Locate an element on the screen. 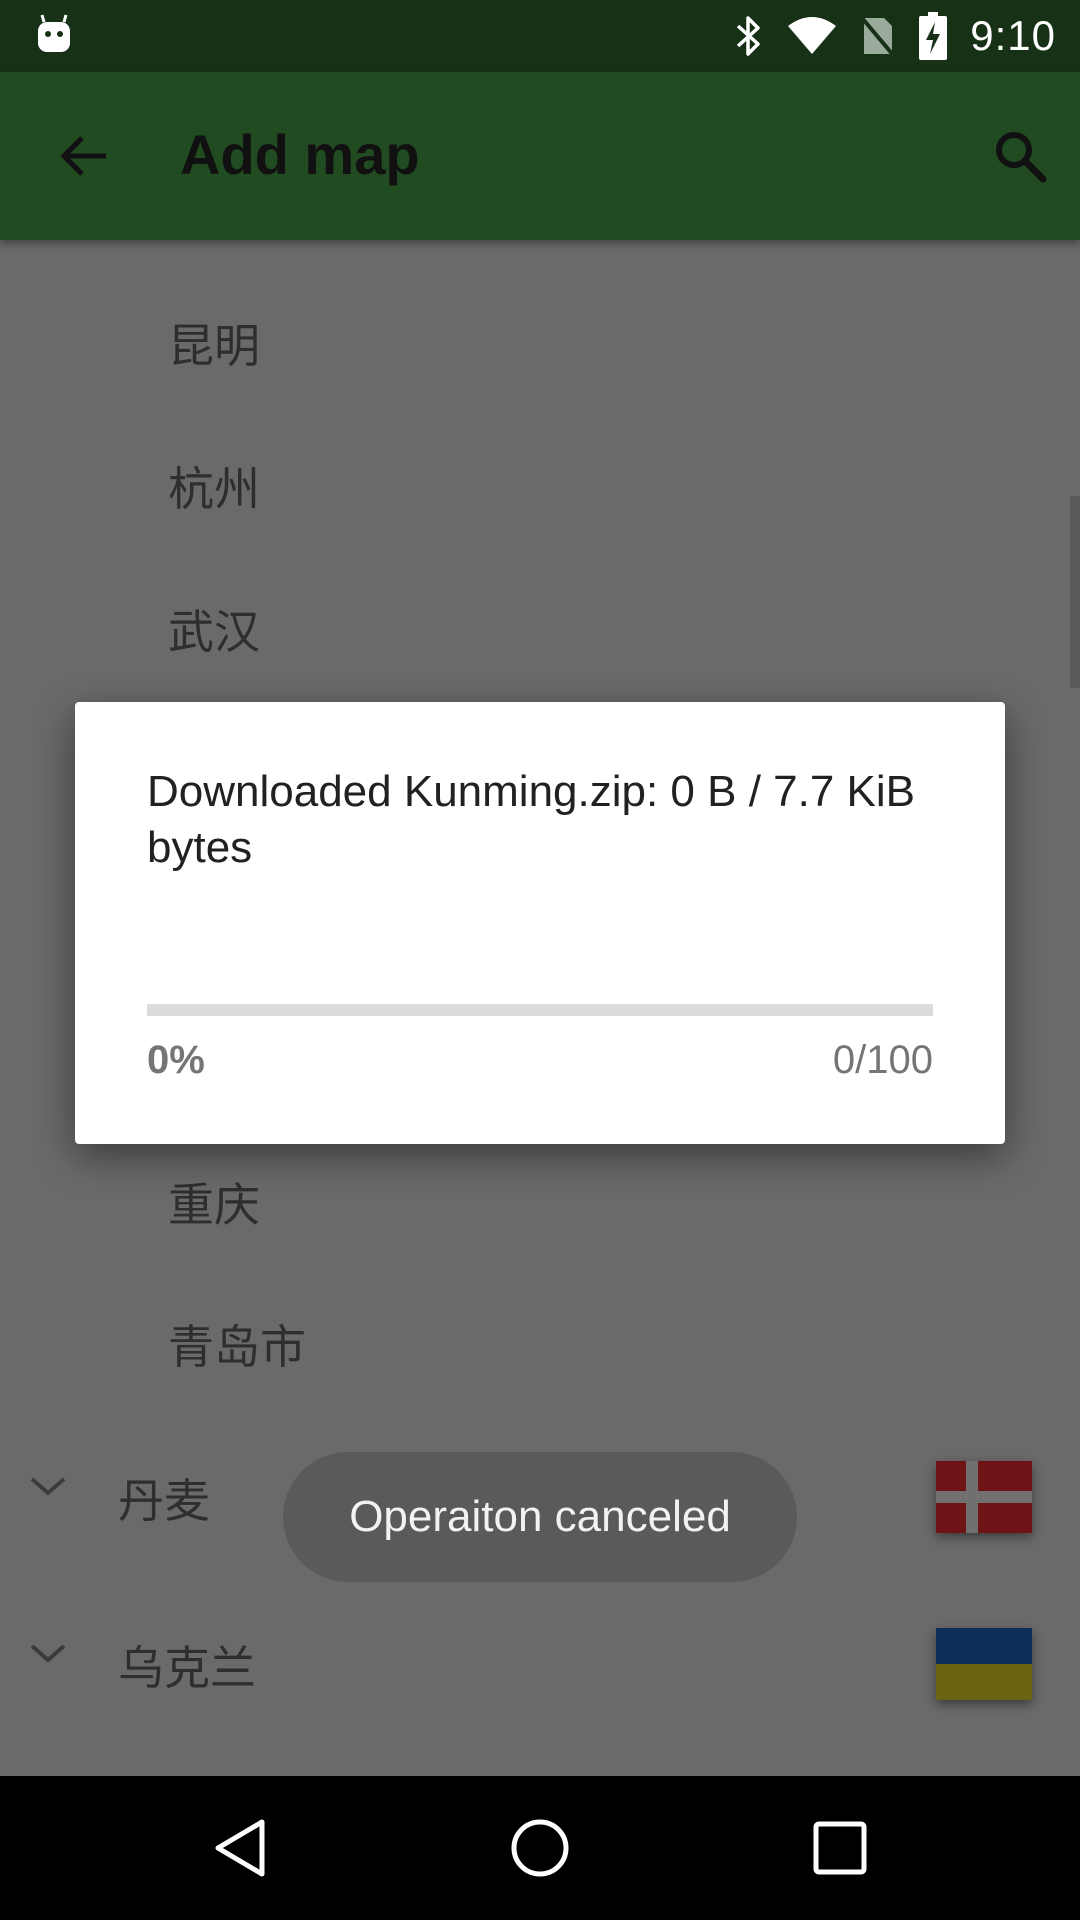  list-item-city: 昆明 is located at coordinates (214, 343).